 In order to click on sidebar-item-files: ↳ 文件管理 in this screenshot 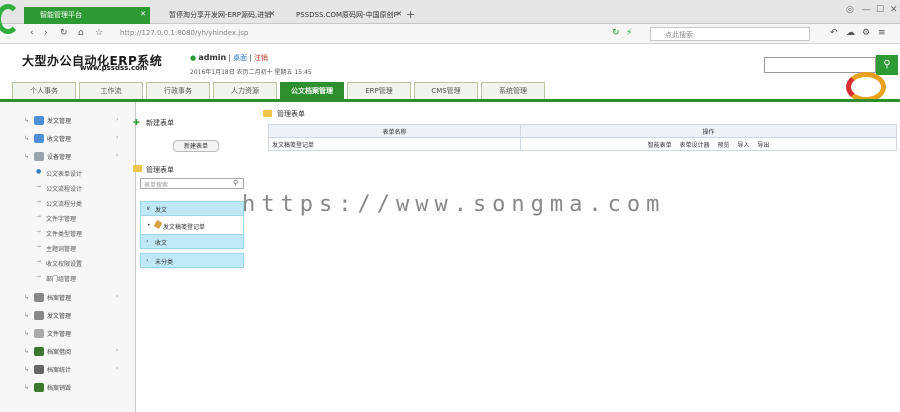, I will do `click(67, 334)`.